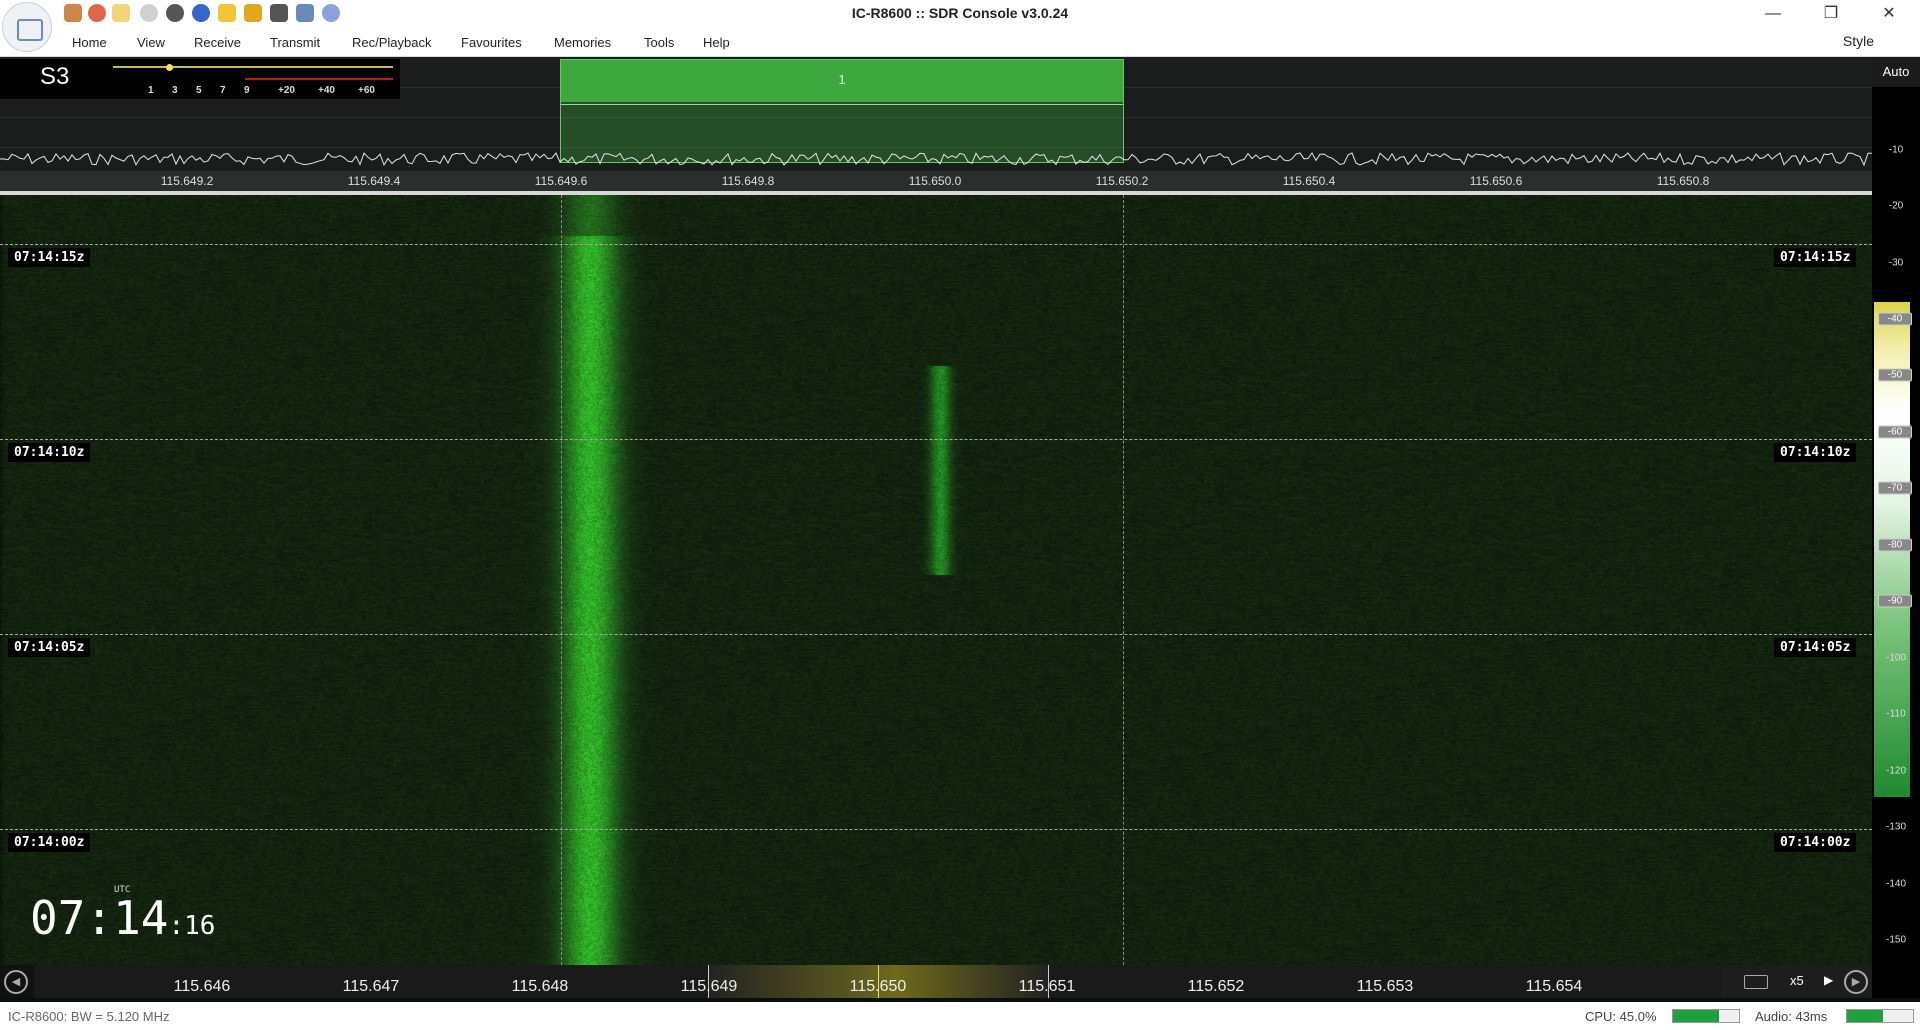 Image resolution: width=1920 pixels, height=1030 pixels. Describe the element at coordinates (936, 159) in the screenshot. I see `spectrum-trace` at that location.